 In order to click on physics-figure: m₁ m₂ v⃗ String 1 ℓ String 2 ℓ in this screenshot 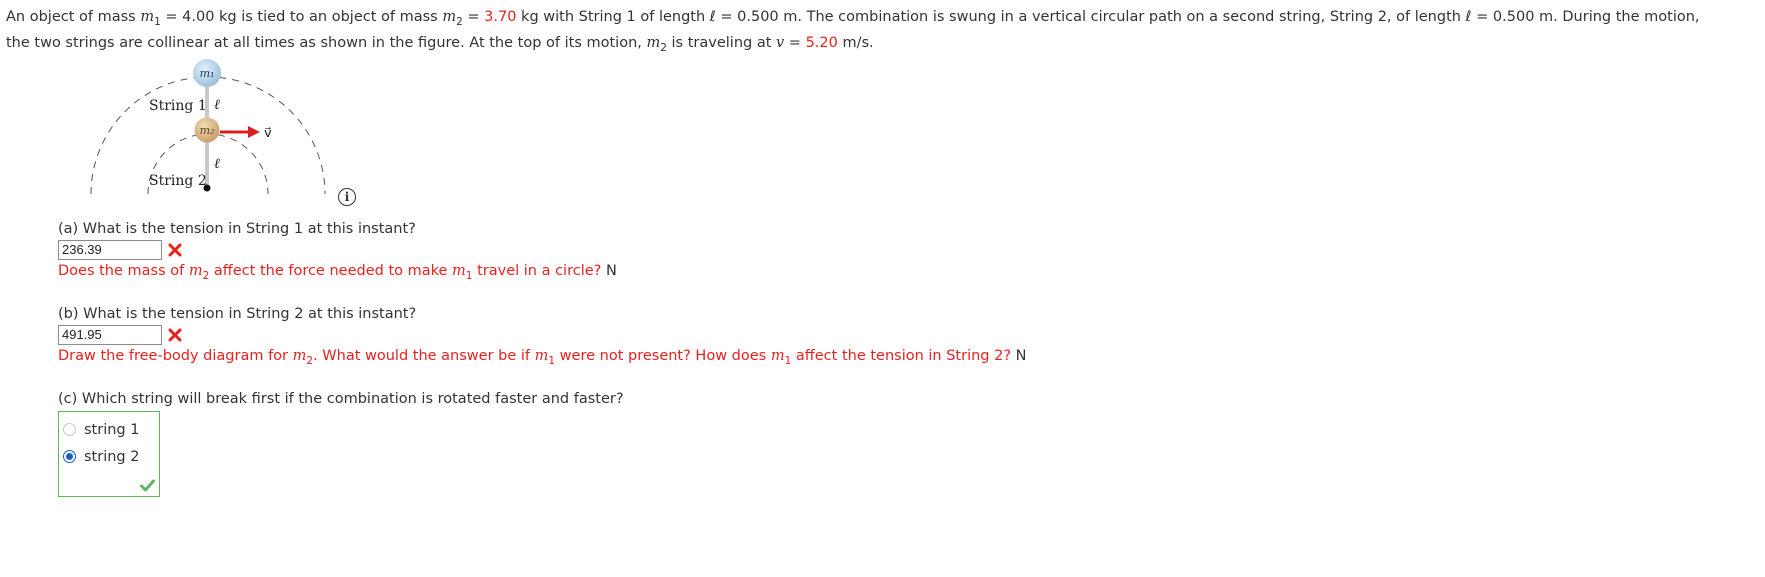, I will do `click(238, 144)`.